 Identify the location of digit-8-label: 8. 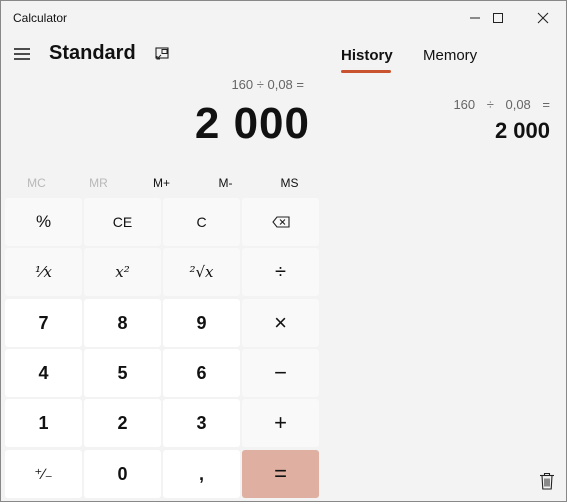
(122, 322).